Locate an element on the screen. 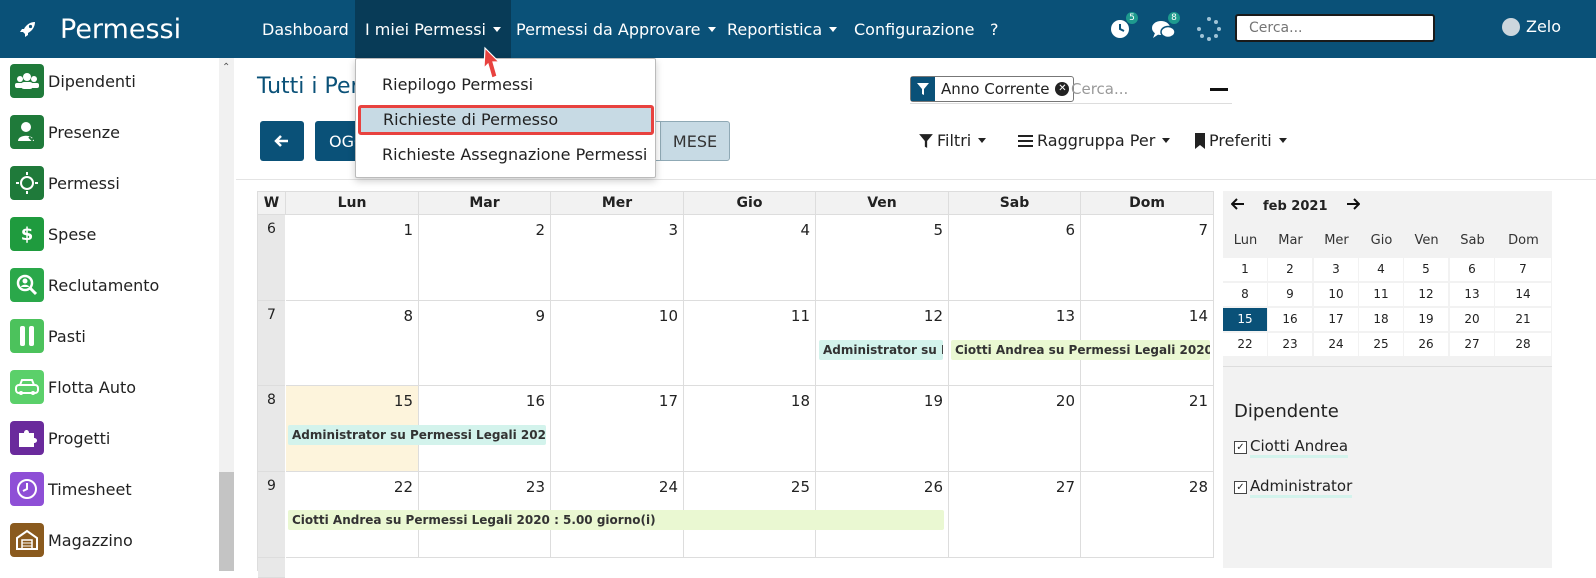 The image size is (1596, 578). menu-item-richieste-permesso: Richieste di Permesso is located at coordinates (506, 120).